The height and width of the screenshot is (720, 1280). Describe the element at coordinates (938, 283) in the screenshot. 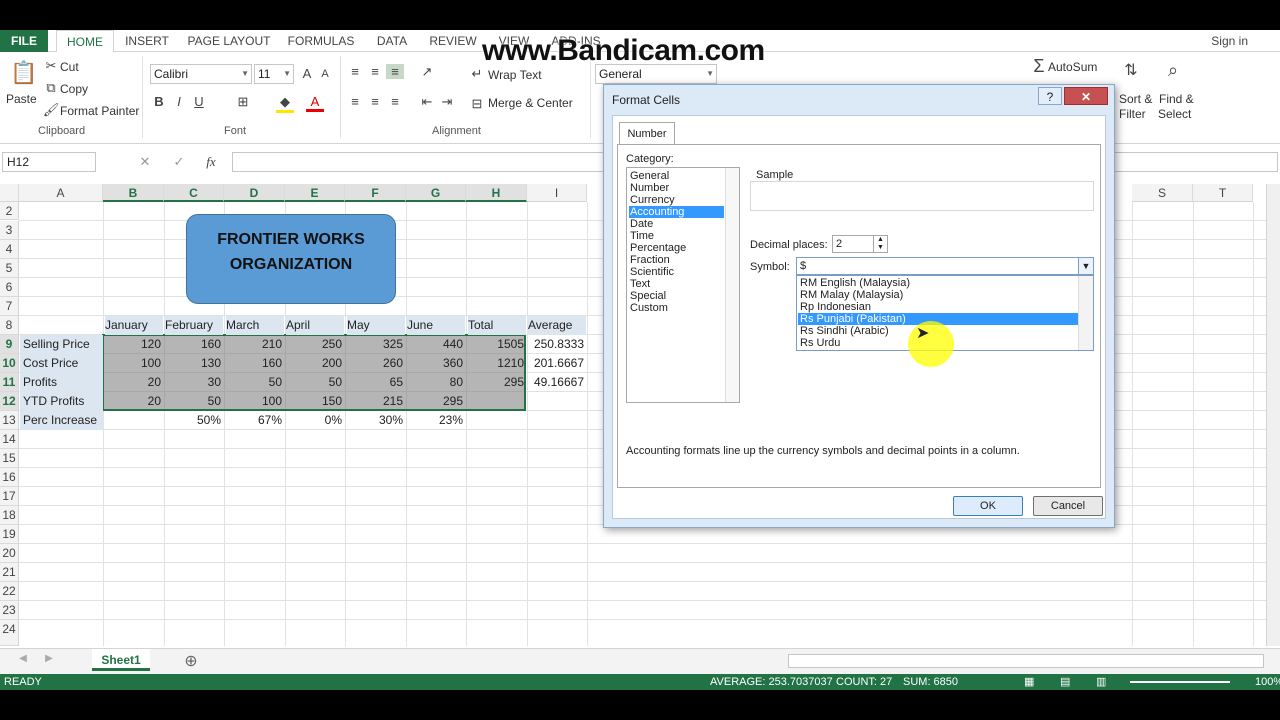

I see `symbol-option: RM English (Malaysia)` at that location.